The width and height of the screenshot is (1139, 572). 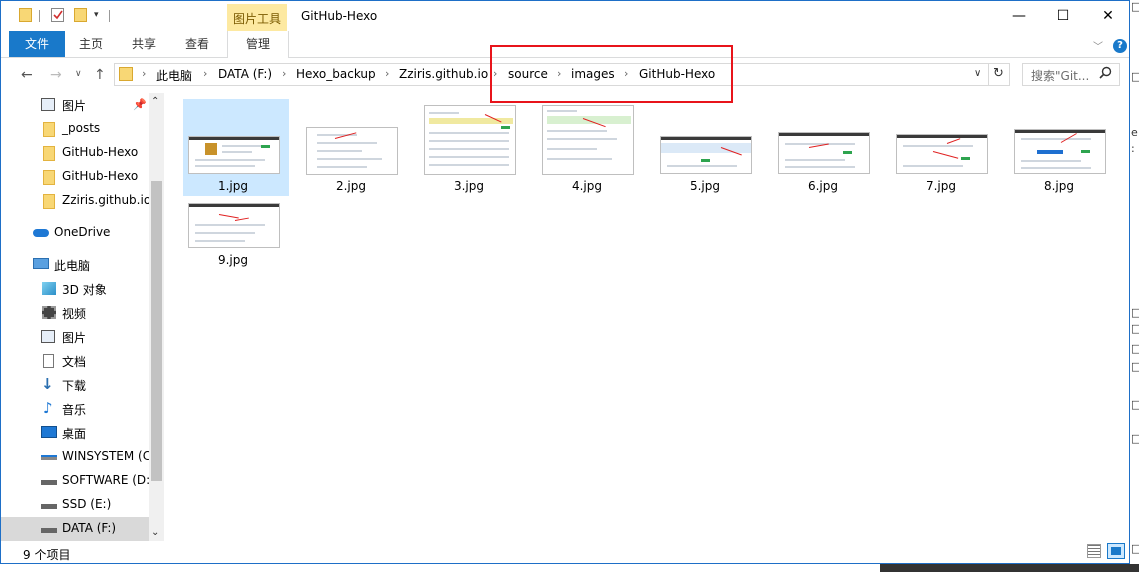 What do you see at coordinates (233, 260) in the screenshot?
I see `file-name: 9.jpg` at bounding box center [233, 260].